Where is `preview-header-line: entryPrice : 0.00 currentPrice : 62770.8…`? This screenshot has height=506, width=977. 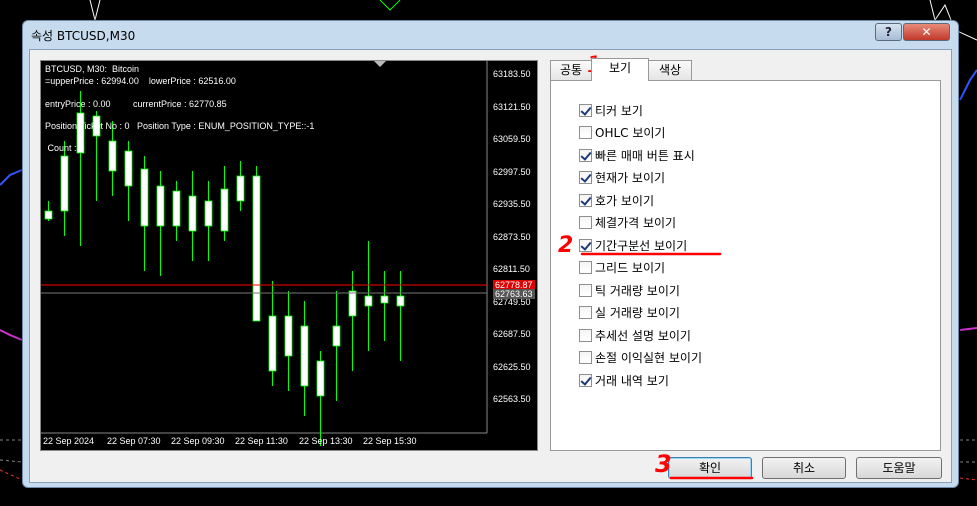
preview-header-line: entryPrice : 0.00 currentPrice : 62770.8… is located at coordinates (136, 104).